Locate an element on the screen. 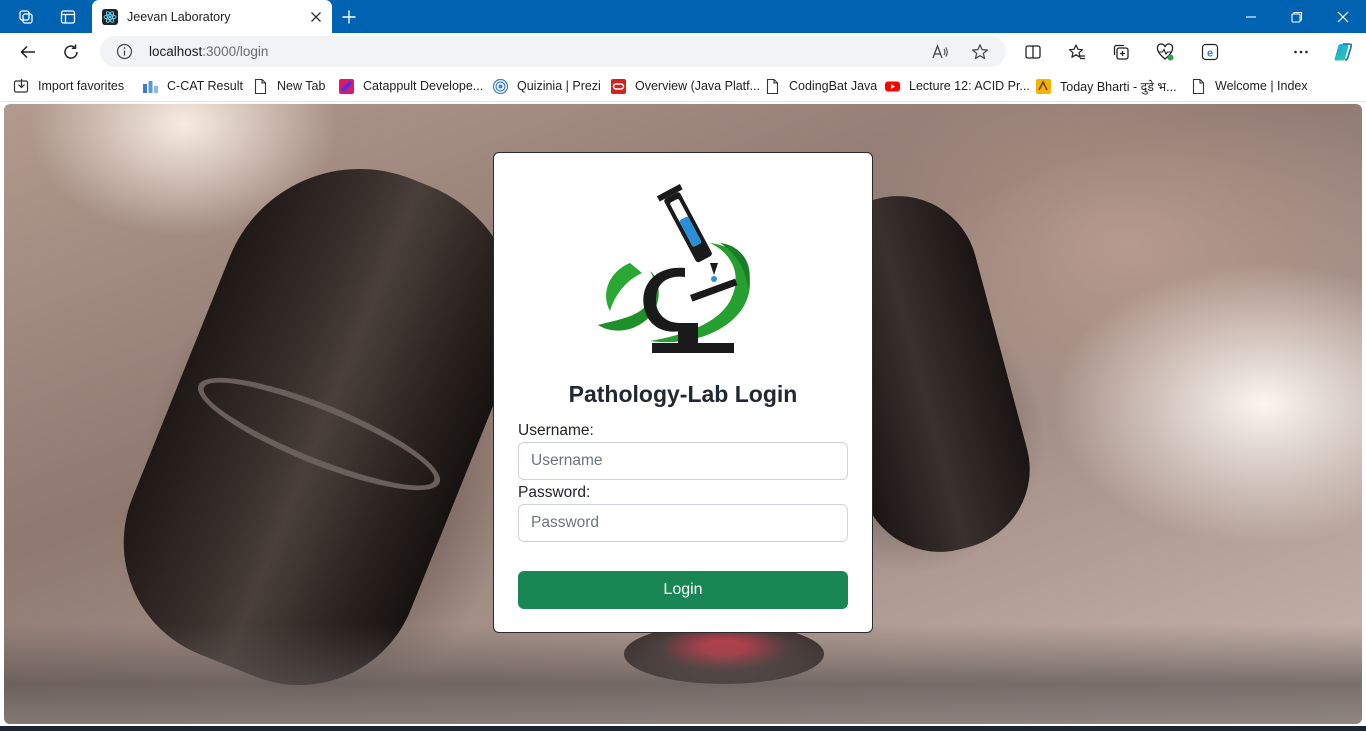 Image resolution: width=1366 pixels, height=731 pixels. favorite-label: New Tab is located at coordinates (301, 86).